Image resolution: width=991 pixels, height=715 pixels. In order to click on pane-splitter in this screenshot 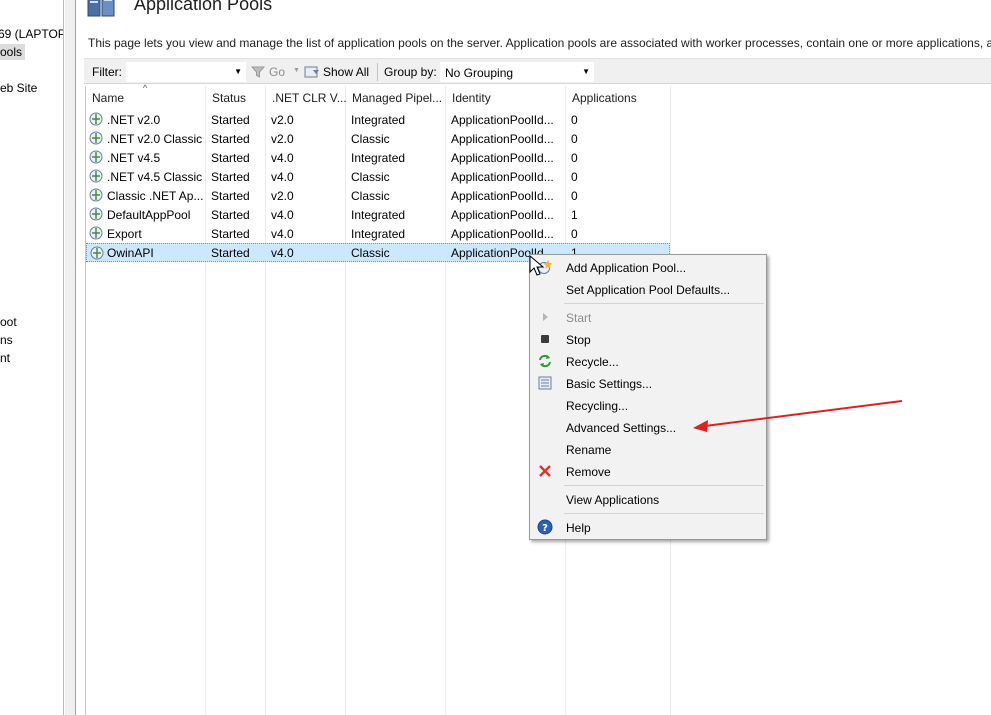, I will do `click(70, 357)`.